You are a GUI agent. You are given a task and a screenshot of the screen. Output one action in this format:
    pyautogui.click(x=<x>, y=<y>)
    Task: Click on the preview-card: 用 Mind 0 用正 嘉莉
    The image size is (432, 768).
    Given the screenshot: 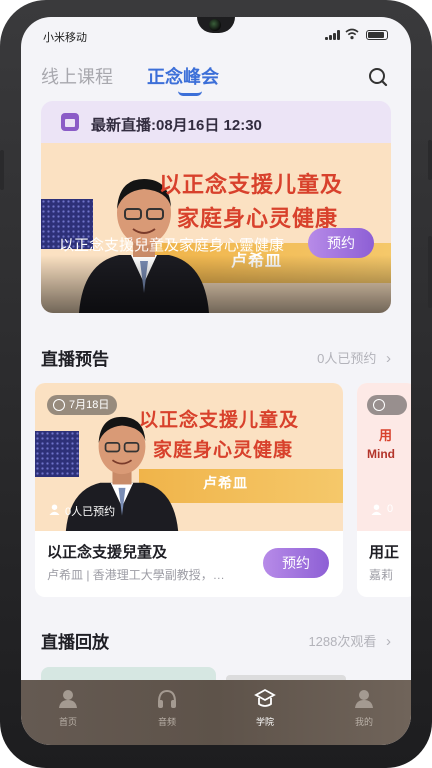 What is the action you would take?
    pyautogui.click(x=384, y=490)
    